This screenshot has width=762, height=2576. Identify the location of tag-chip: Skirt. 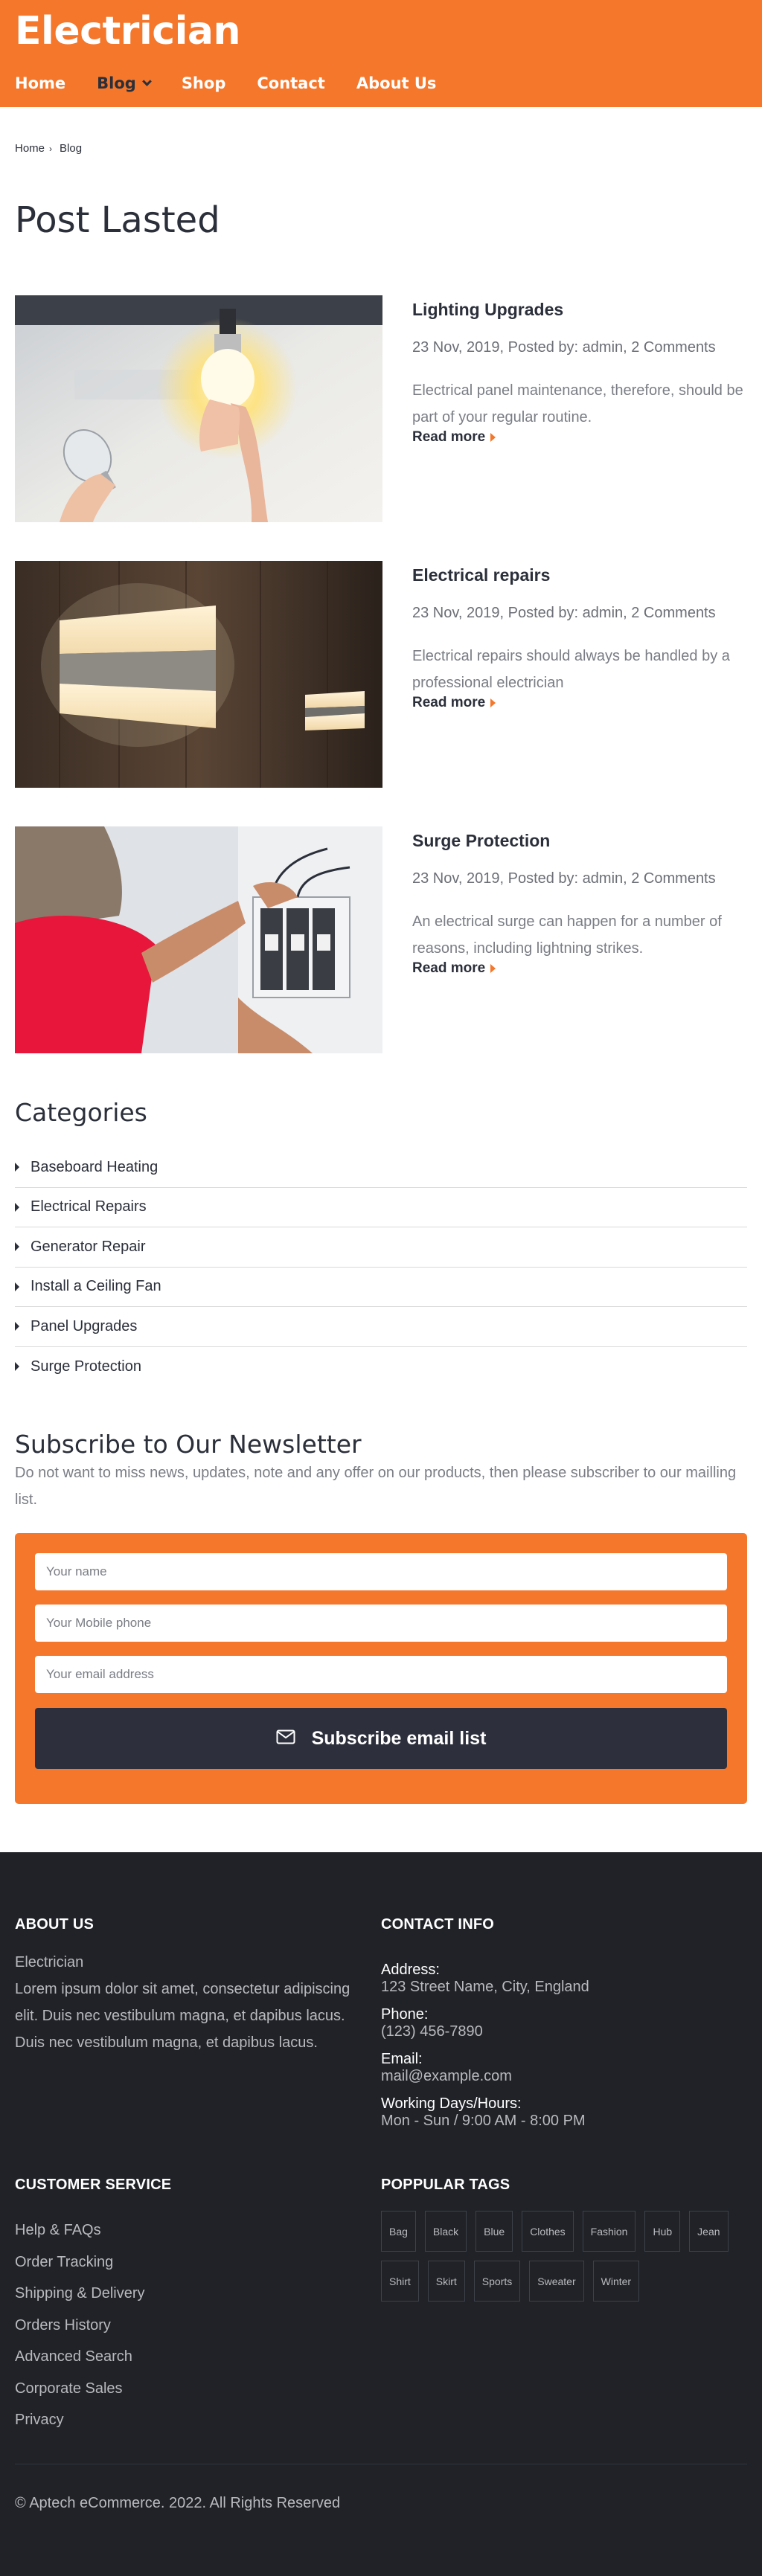
(446, 2281).